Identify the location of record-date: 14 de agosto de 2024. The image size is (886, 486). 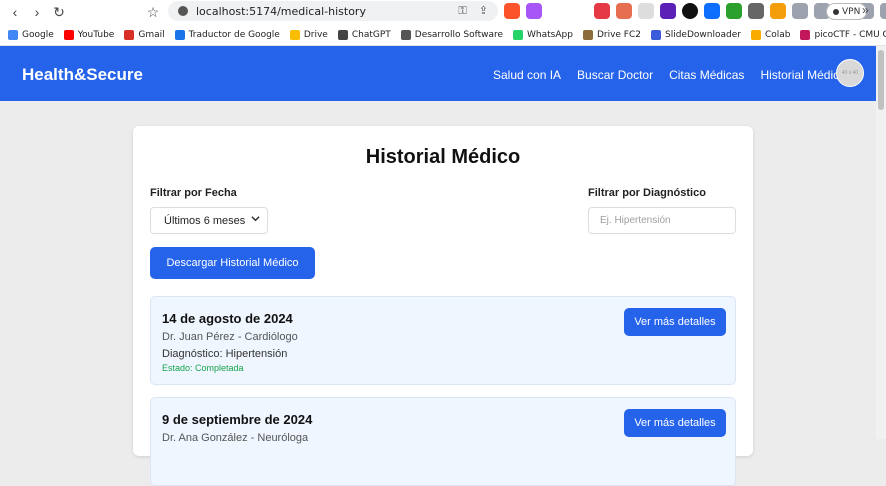
(227, 318).